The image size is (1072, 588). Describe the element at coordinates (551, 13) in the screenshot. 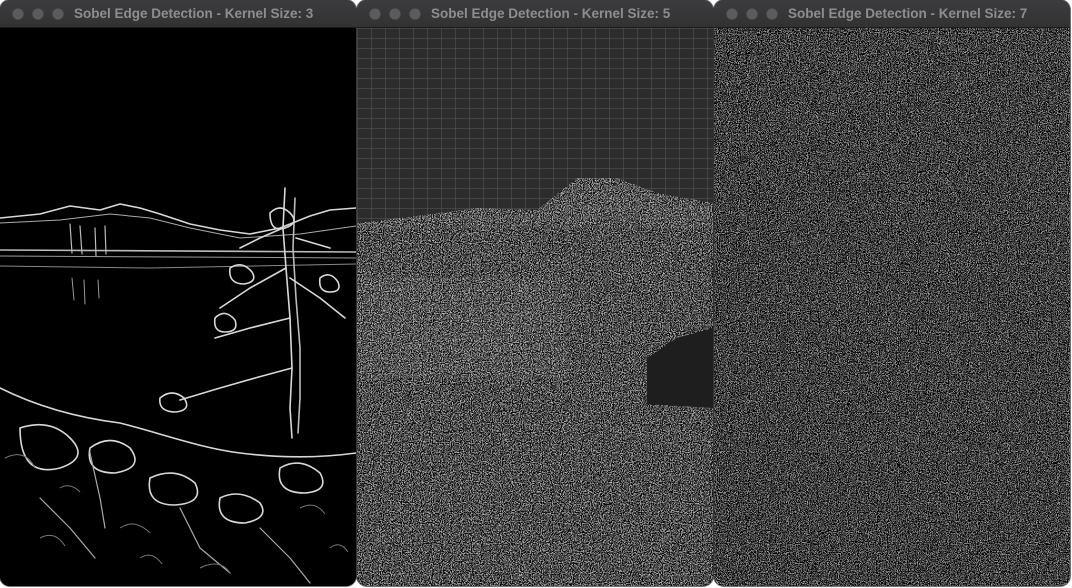

I see `window-title: Sobel Edge Detection - Kernel Size: 5` at that location.